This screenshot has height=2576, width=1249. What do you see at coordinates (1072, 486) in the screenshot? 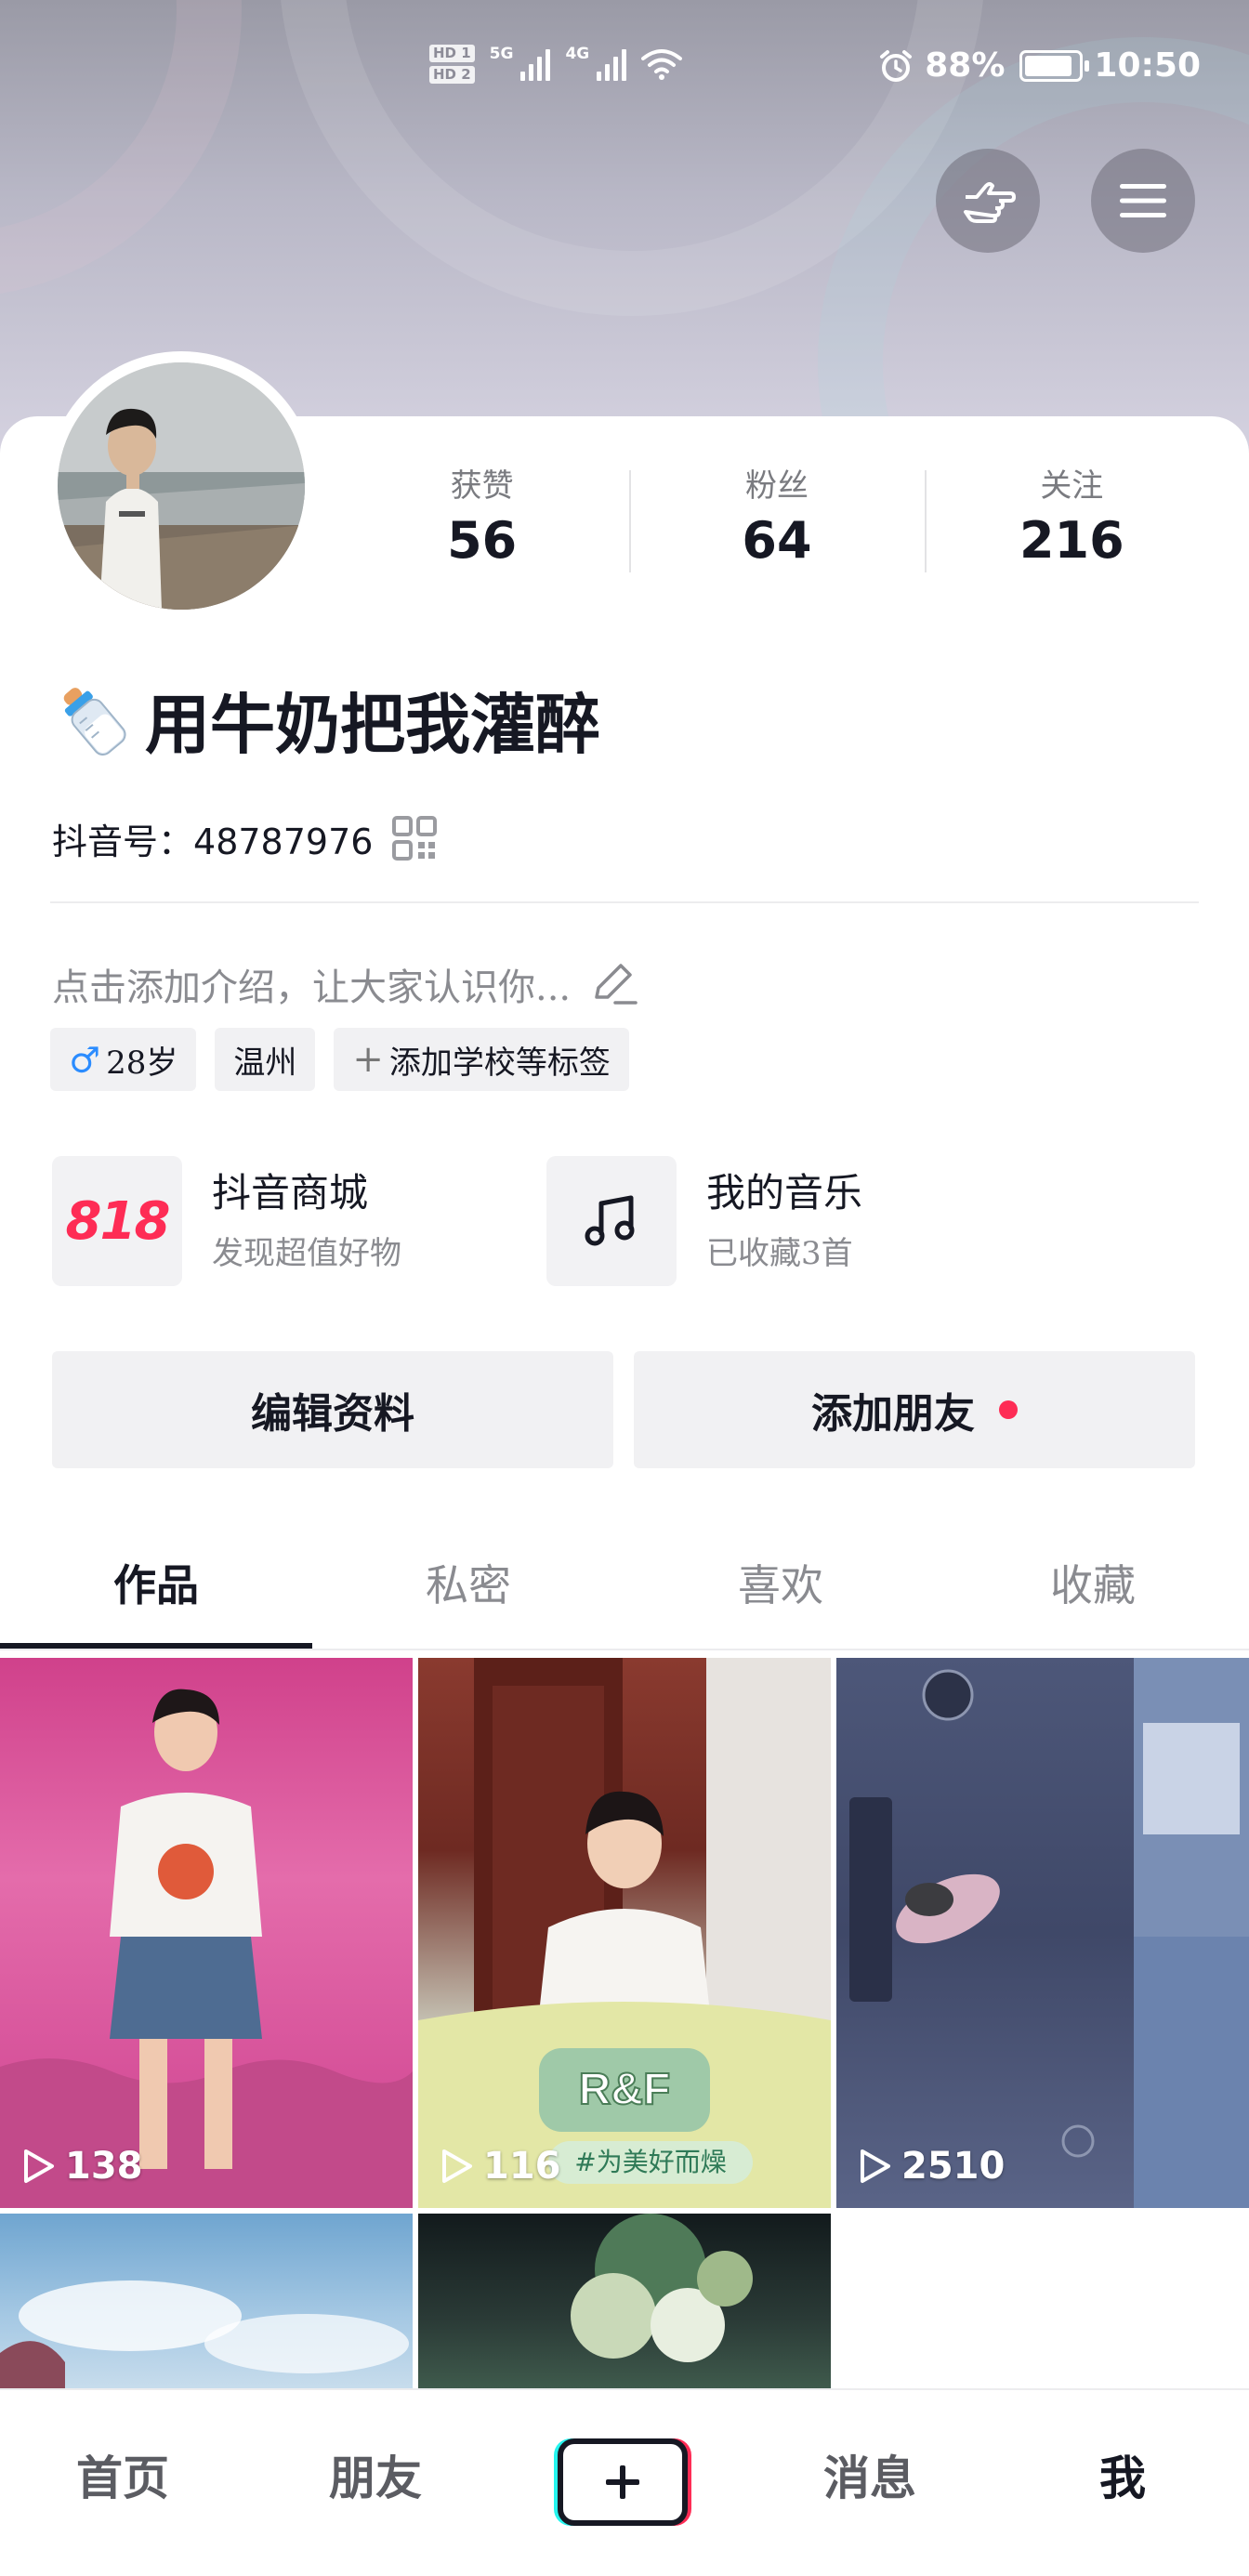
I see `stat-label: 关注` at bounding box center [1072, 486].